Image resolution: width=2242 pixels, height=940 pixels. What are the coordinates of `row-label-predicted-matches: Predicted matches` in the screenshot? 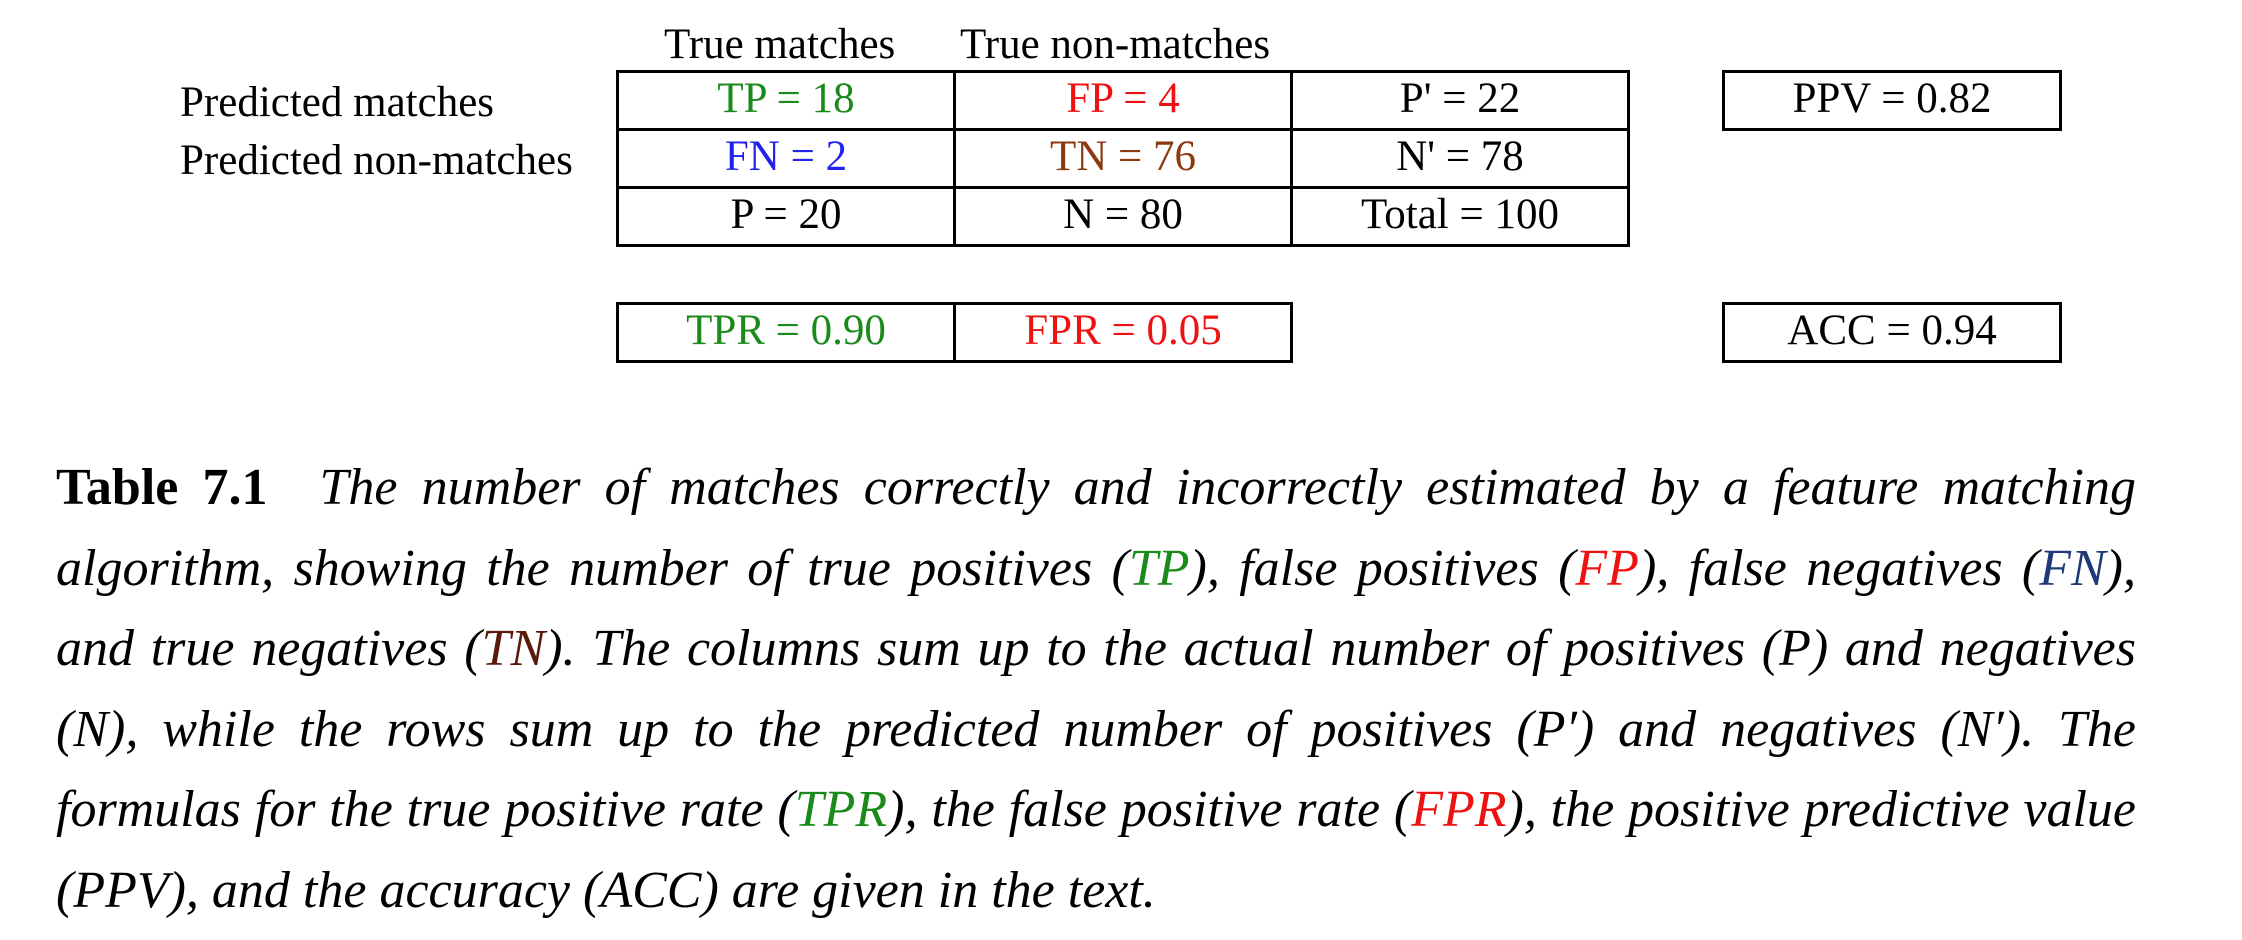 It's located at (337, 102).